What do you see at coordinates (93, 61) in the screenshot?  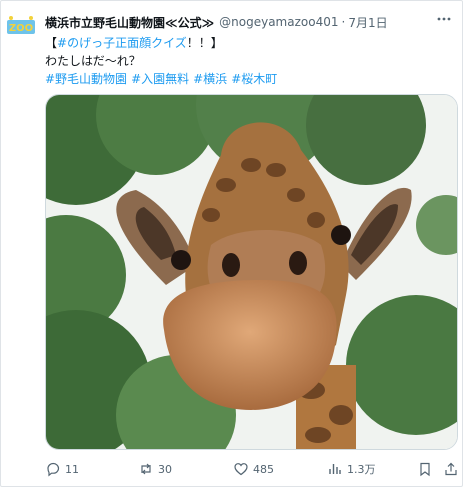 I see `question-line: わたしはだ〜れ？` at bounding box center [93, 61].